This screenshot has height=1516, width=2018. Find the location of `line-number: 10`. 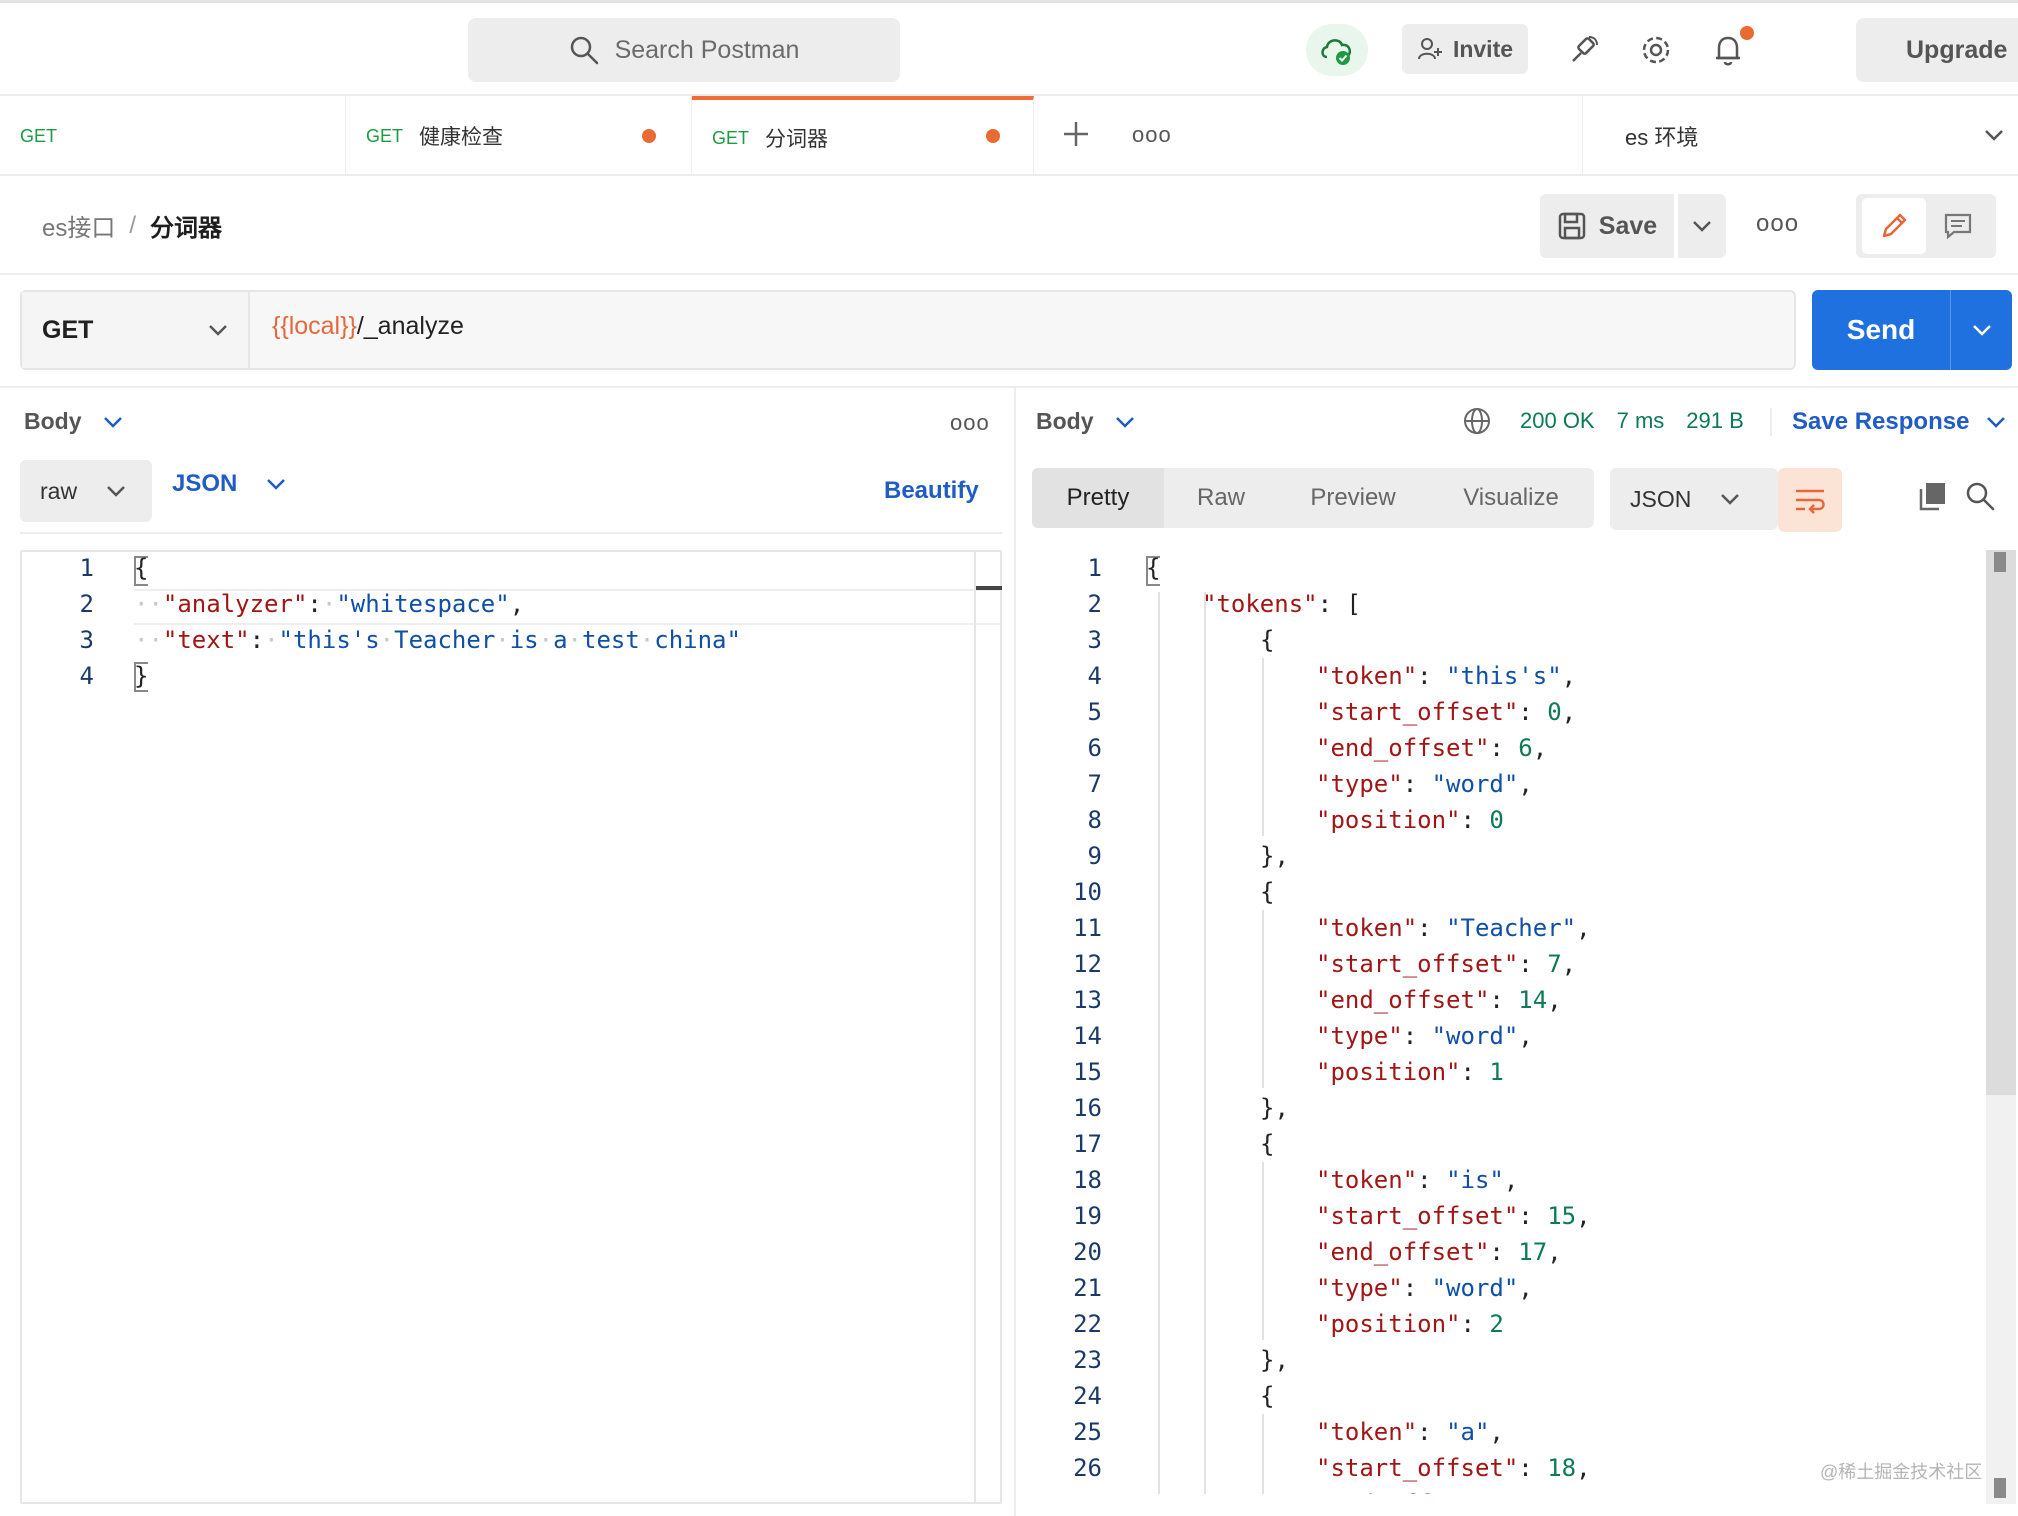

line-number: 10 is located at coordinates (1087, 892).